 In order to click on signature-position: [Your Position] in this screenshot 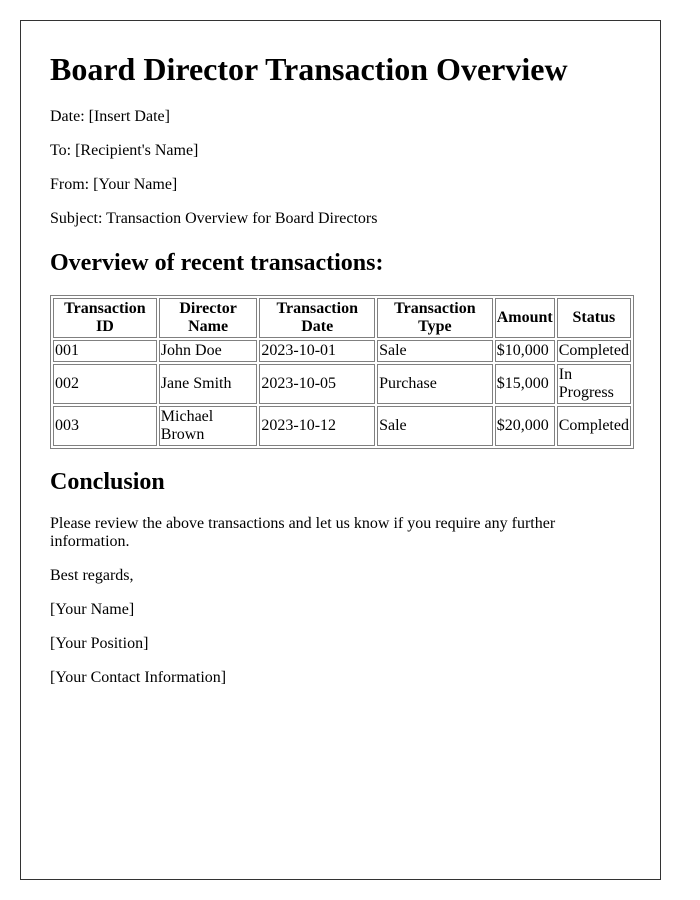, I will do `click(99, 643)`.